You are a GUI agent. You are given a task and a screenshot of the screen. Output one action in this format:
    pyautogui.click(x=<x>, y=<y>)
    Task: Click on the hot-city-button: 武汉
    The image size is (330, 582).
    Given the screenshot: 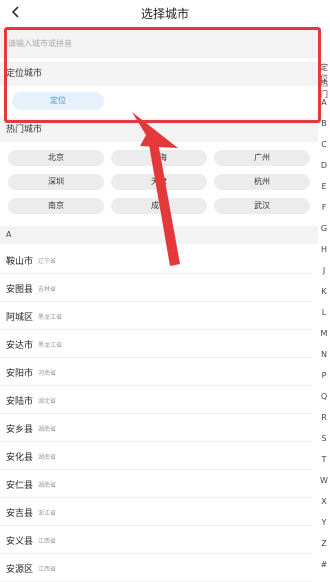 What is the action you would take?
    pyautogui.click(x=262, y=206)
    